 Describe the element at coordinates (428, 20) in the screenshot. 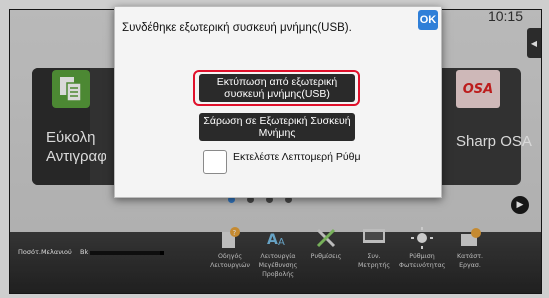

I see `ok-button: OK` at that location.